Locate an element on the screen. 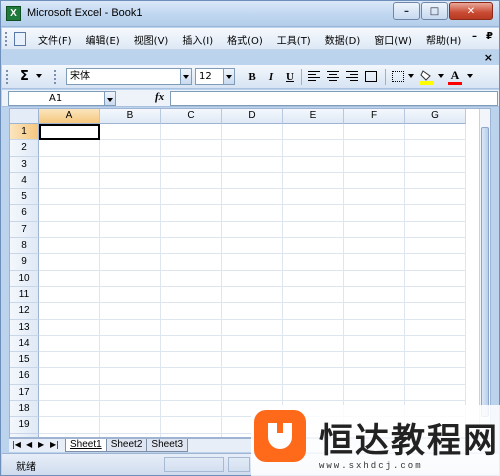  autosum-icon: Σ is located at coordinates (24, 76).